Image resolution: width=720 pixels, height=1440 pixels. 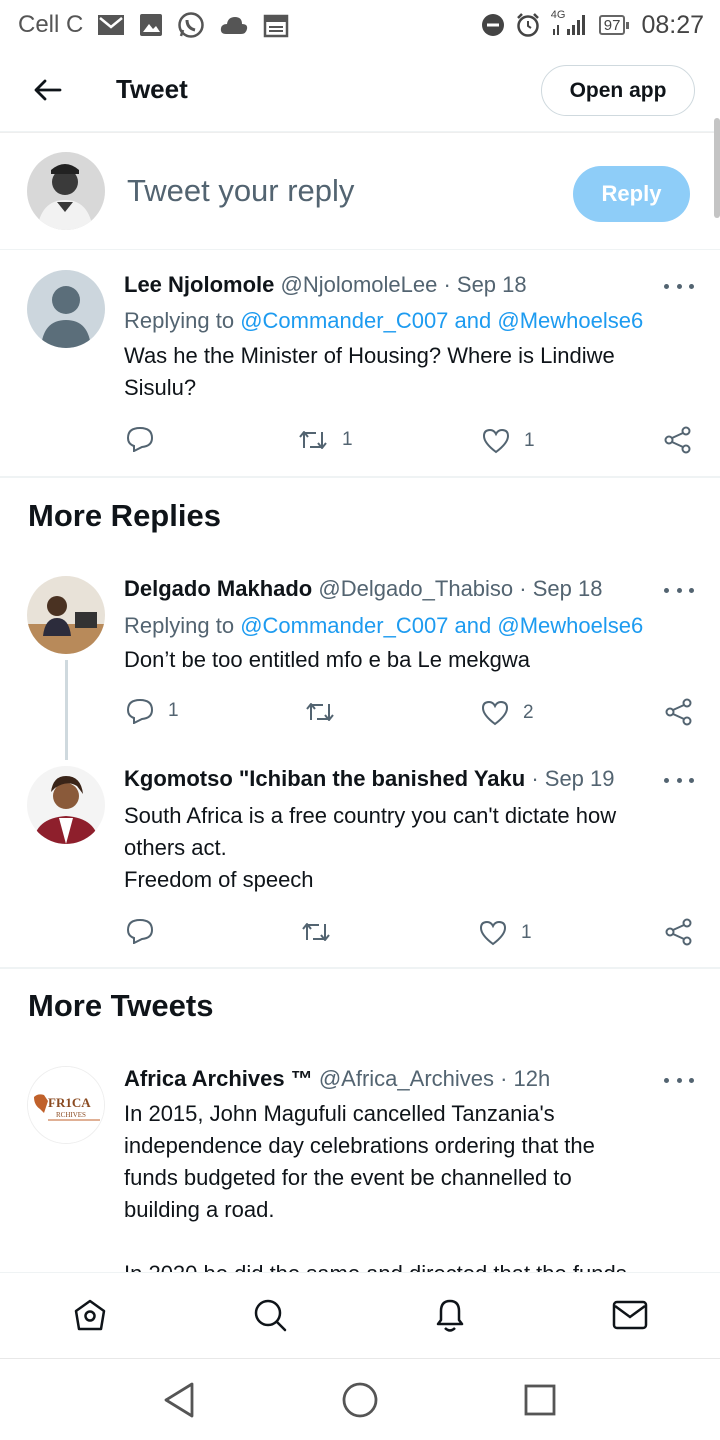 I want to click on triangle-back-icon, so click(x=179, y=1400).